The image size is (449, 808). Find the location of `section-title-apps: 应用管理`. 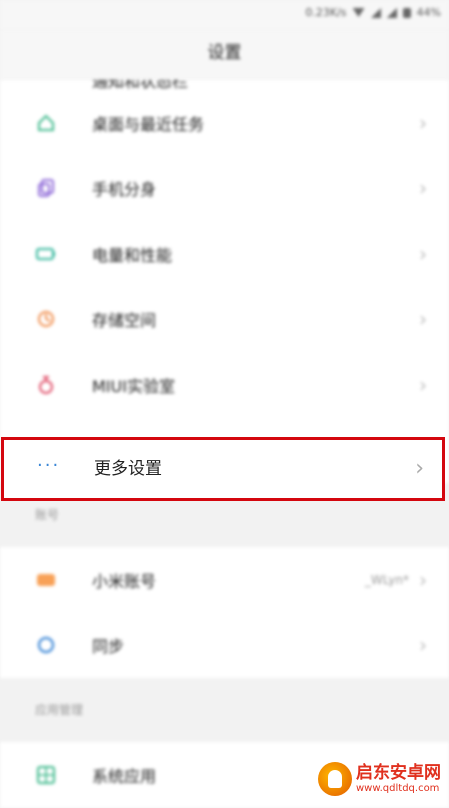

section-title-apps: 应用管理 is located at coordinates (224, 710).